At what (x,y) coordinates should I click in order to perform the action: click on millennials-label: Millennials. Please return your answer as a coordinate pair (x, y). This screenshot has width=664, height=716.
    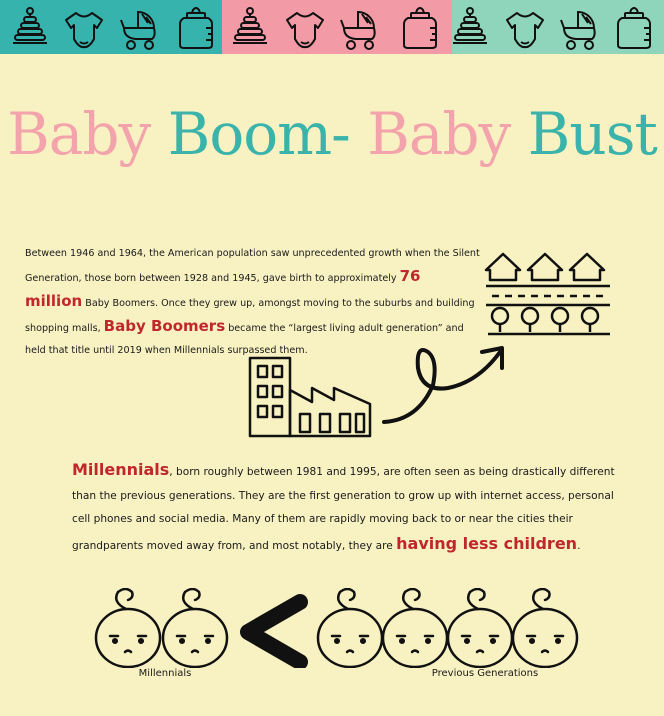
    Looking at the image, I should click on (165, 673).